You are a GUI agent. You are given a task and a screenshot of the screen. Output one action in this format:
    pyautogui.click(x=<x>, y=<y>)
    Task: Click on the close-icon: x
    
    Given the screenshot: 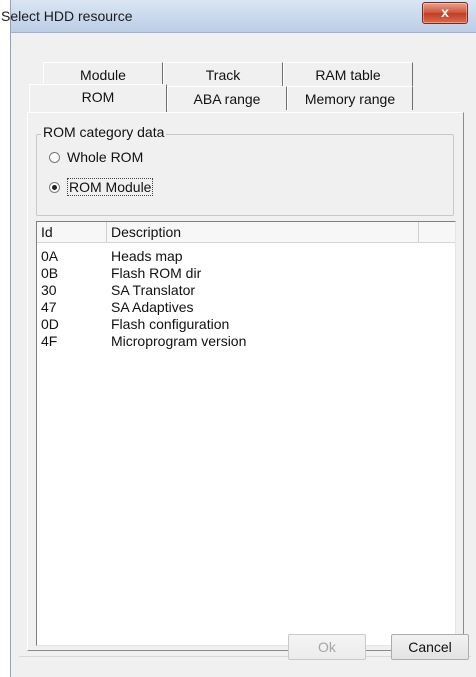 What is the action you would take?
    pyautogui.click(x=445, y=12)
    